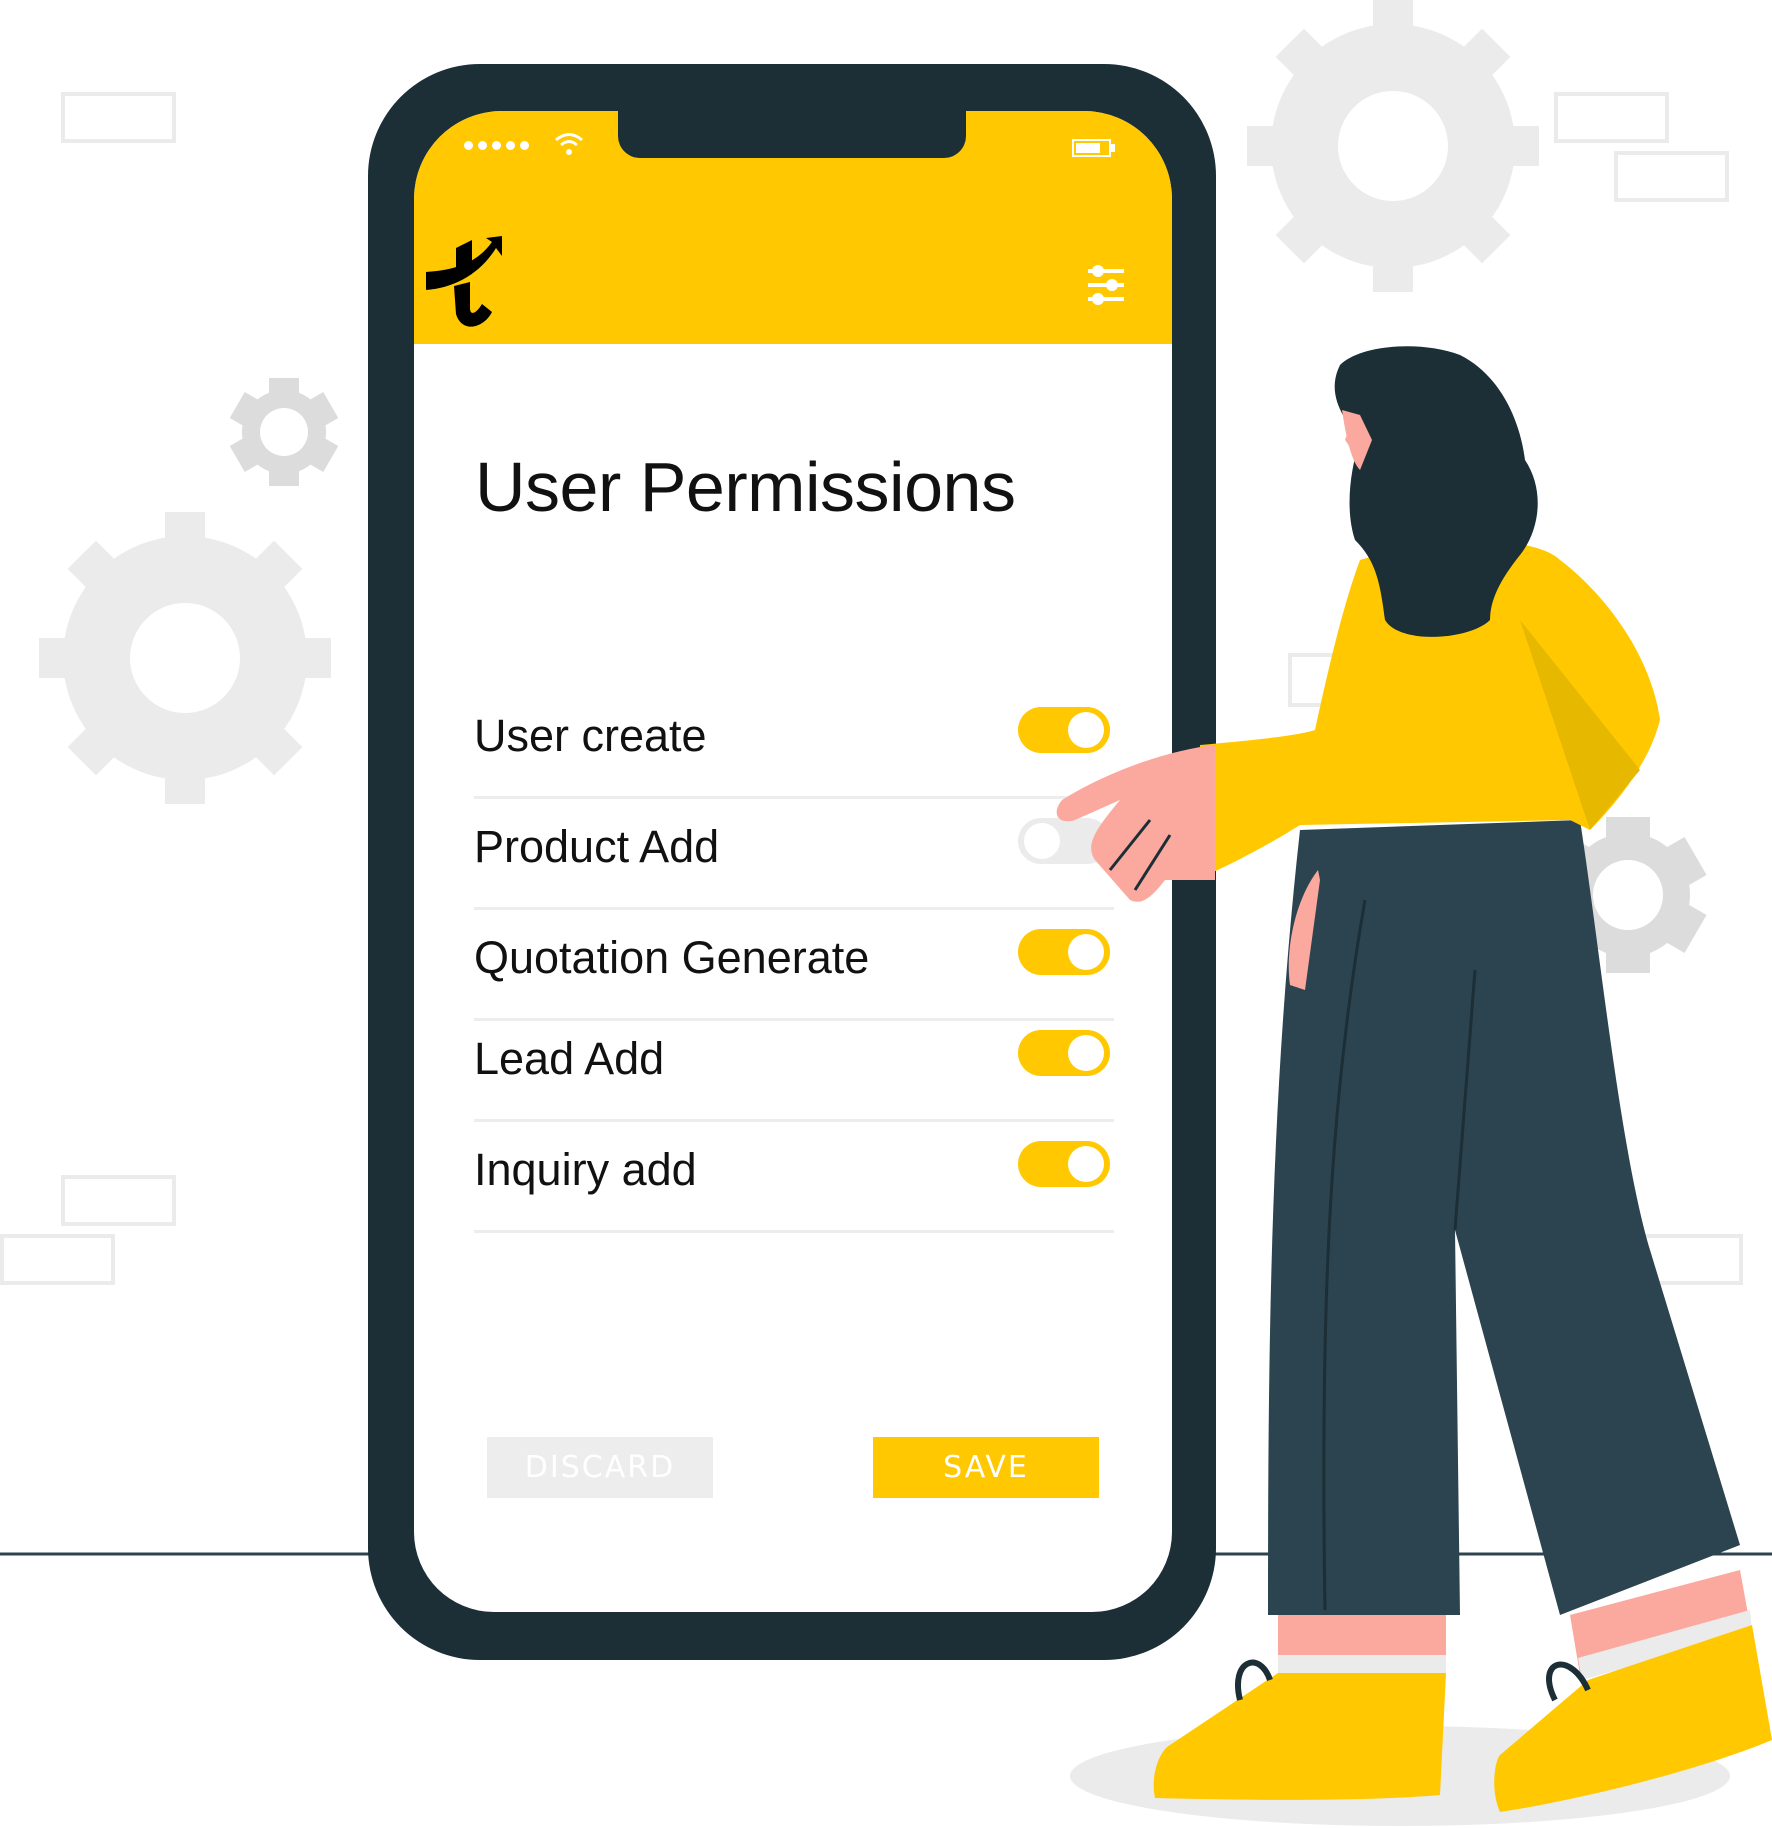  What do you see at coordinates (794, 743) in the screenshot?
I see `permission-row-user-create: User create` at bounding box center [794, 743].